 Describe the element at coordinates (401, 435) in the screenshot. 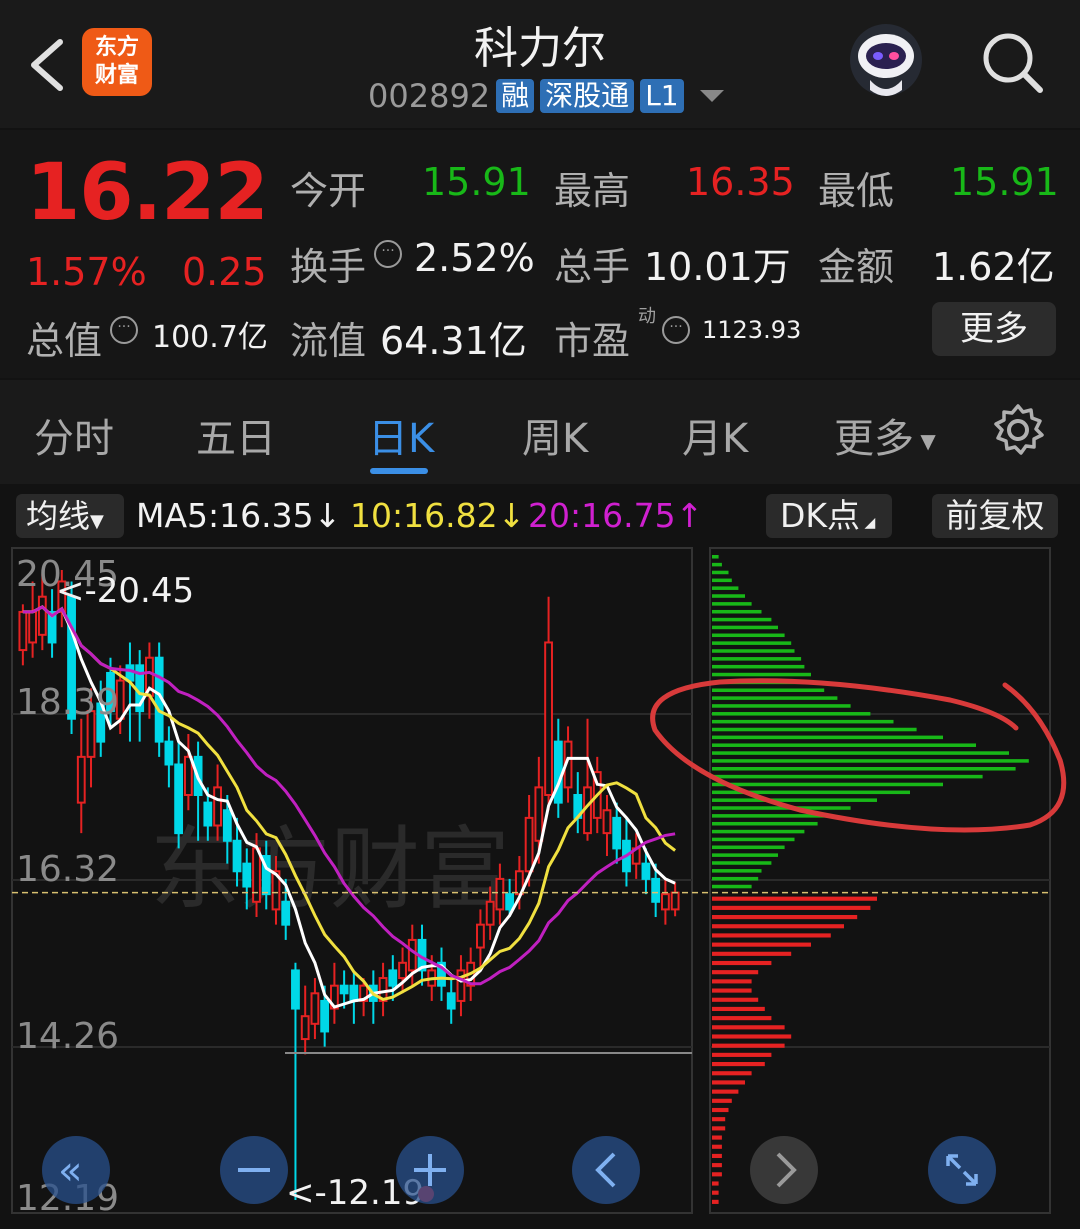

I see `tab-daily-k: 日K` at that location.